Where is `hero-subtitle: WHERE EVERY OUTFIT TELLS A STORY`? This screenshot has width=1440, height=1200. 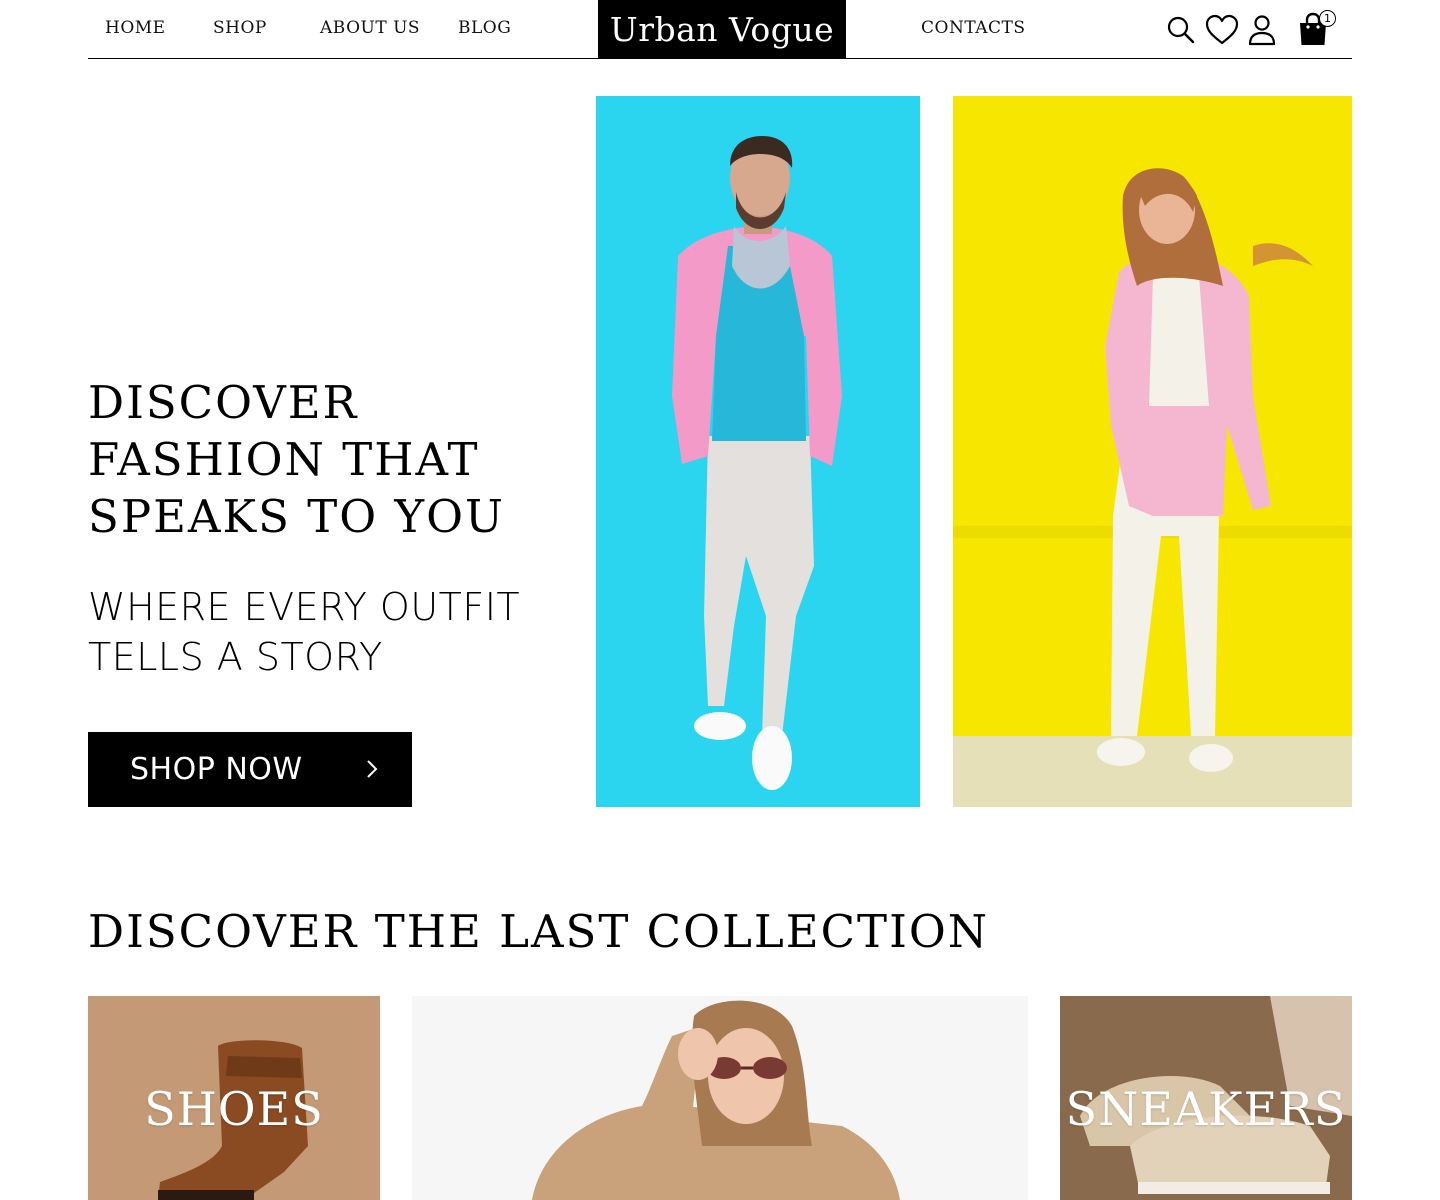 hero-subtitle: WHERE EVERY OUTFIT TELLS A STORY is located at coordinates (304, 632).